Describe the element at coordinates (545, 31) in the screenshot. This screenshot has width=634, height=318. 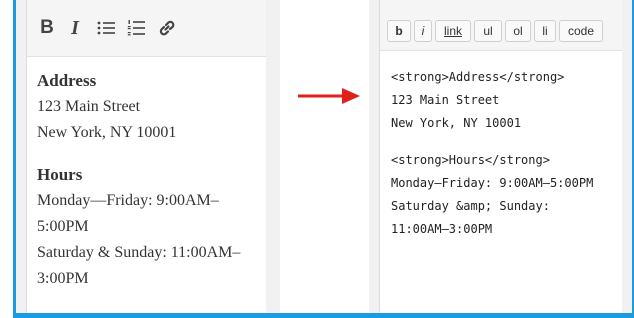
I see `qt-li-button: li` at that location.